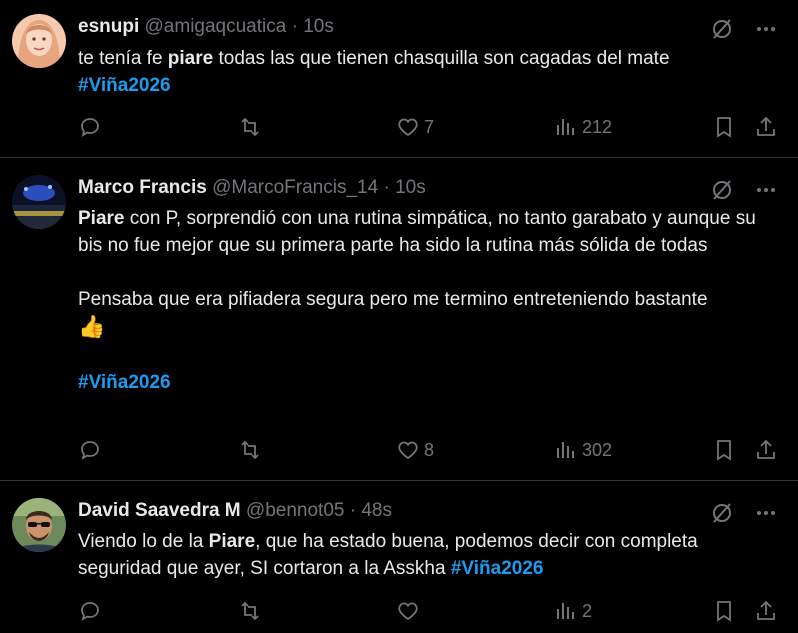 The image size is (798, 633). What do you see at coordinates (376, 510) in the screenshot?
I see `timestamp: 48s` at bounding box center [376, 510].